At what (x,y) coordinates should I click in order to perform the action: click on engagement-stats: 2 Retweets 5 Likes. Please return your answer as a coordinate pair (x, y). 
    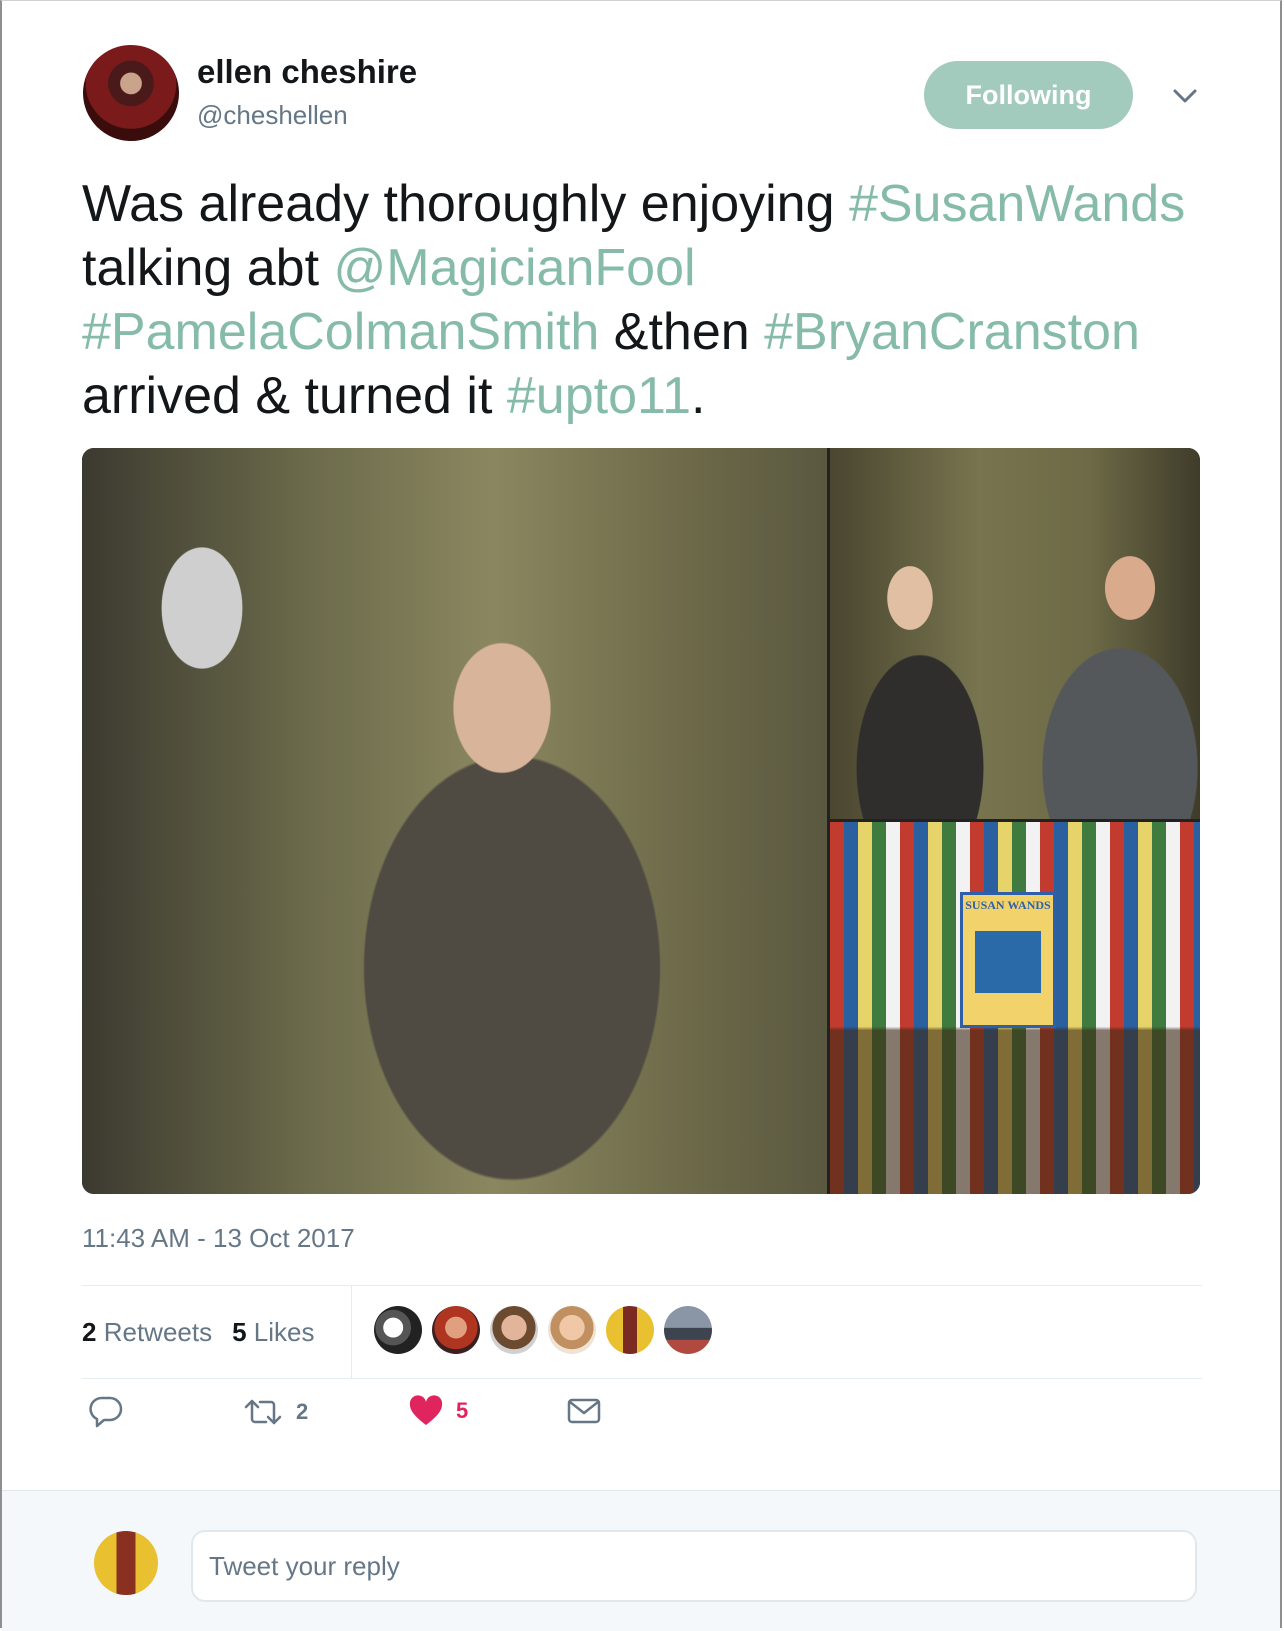
    Looking at the image, I should click on (217, 1332).